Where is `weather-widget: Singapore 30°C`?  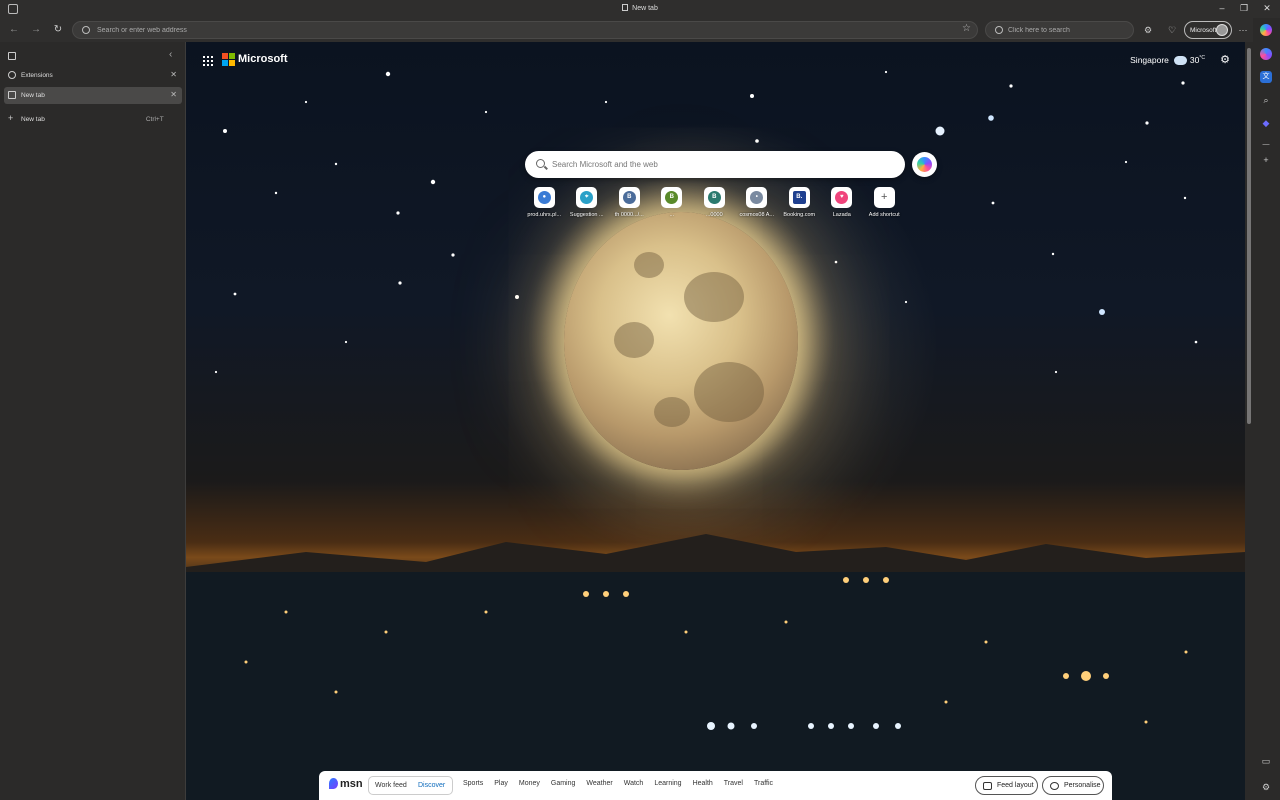 weather-widget: Singapore 30°C is located at coordinates (1167, 58).